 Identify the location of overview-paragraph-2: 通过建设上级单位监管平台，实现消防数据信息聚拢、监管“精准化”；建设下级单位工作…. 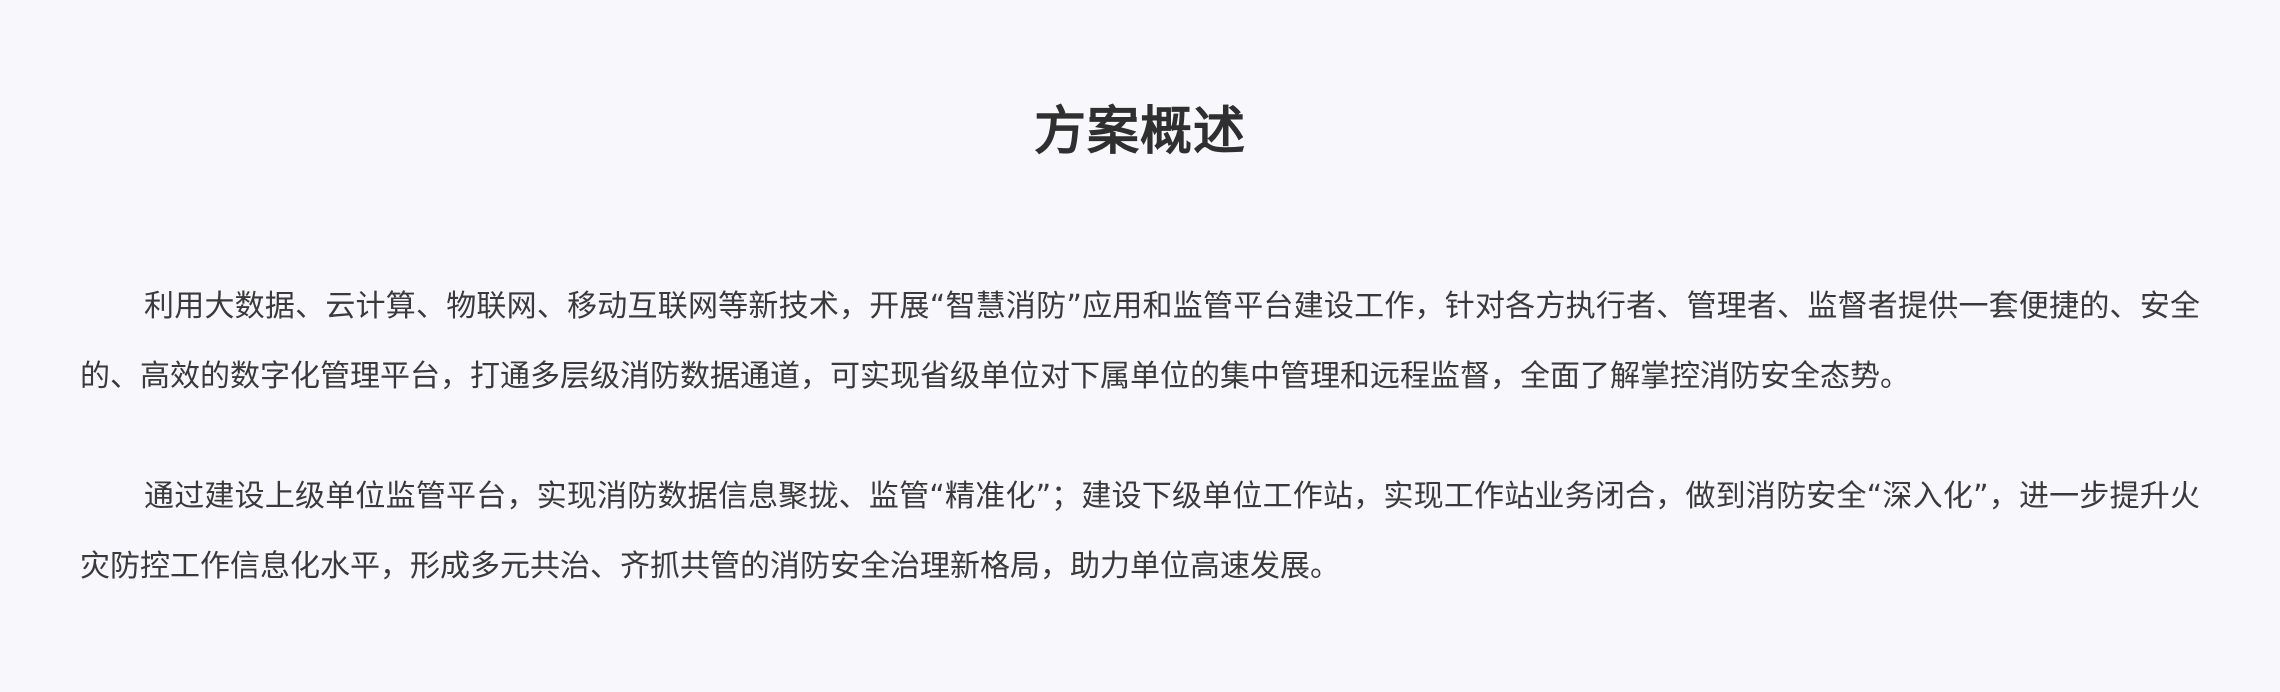
(1140, 531).